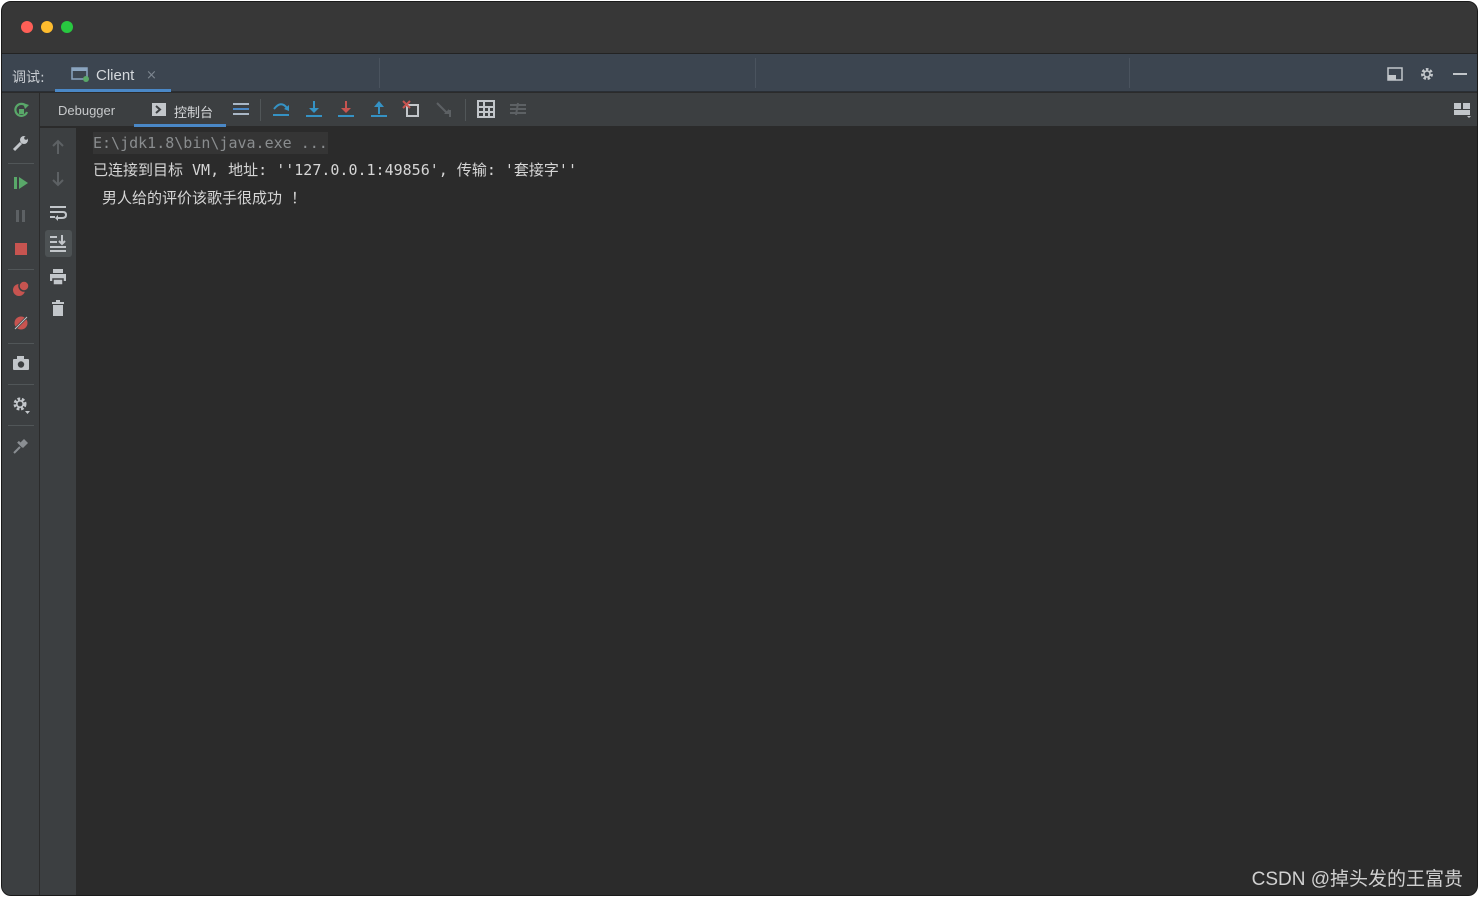  Describe the element at coordinates (27, 27) in the screenshot. I see `window-close-button` at that location.